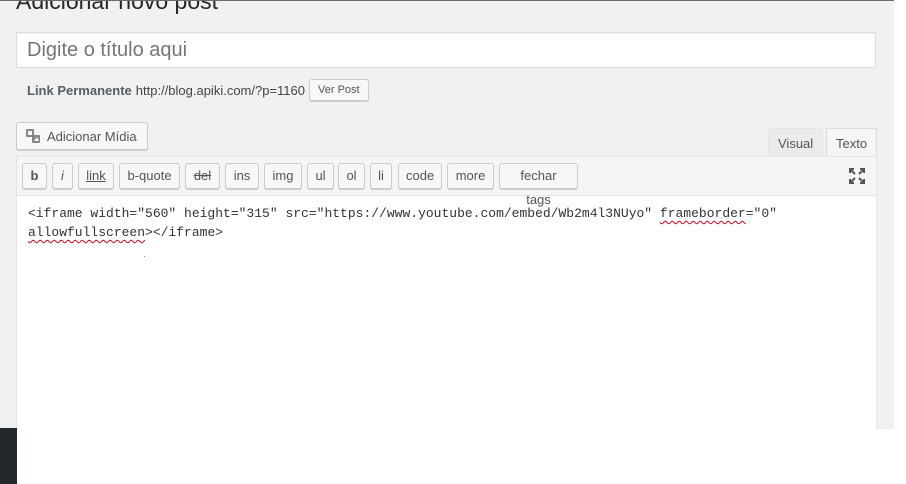 The image size is (906, 484). Describe the element at coordinates (857, 176) in the screenshot. I see `fullscreen-icon` at that location.